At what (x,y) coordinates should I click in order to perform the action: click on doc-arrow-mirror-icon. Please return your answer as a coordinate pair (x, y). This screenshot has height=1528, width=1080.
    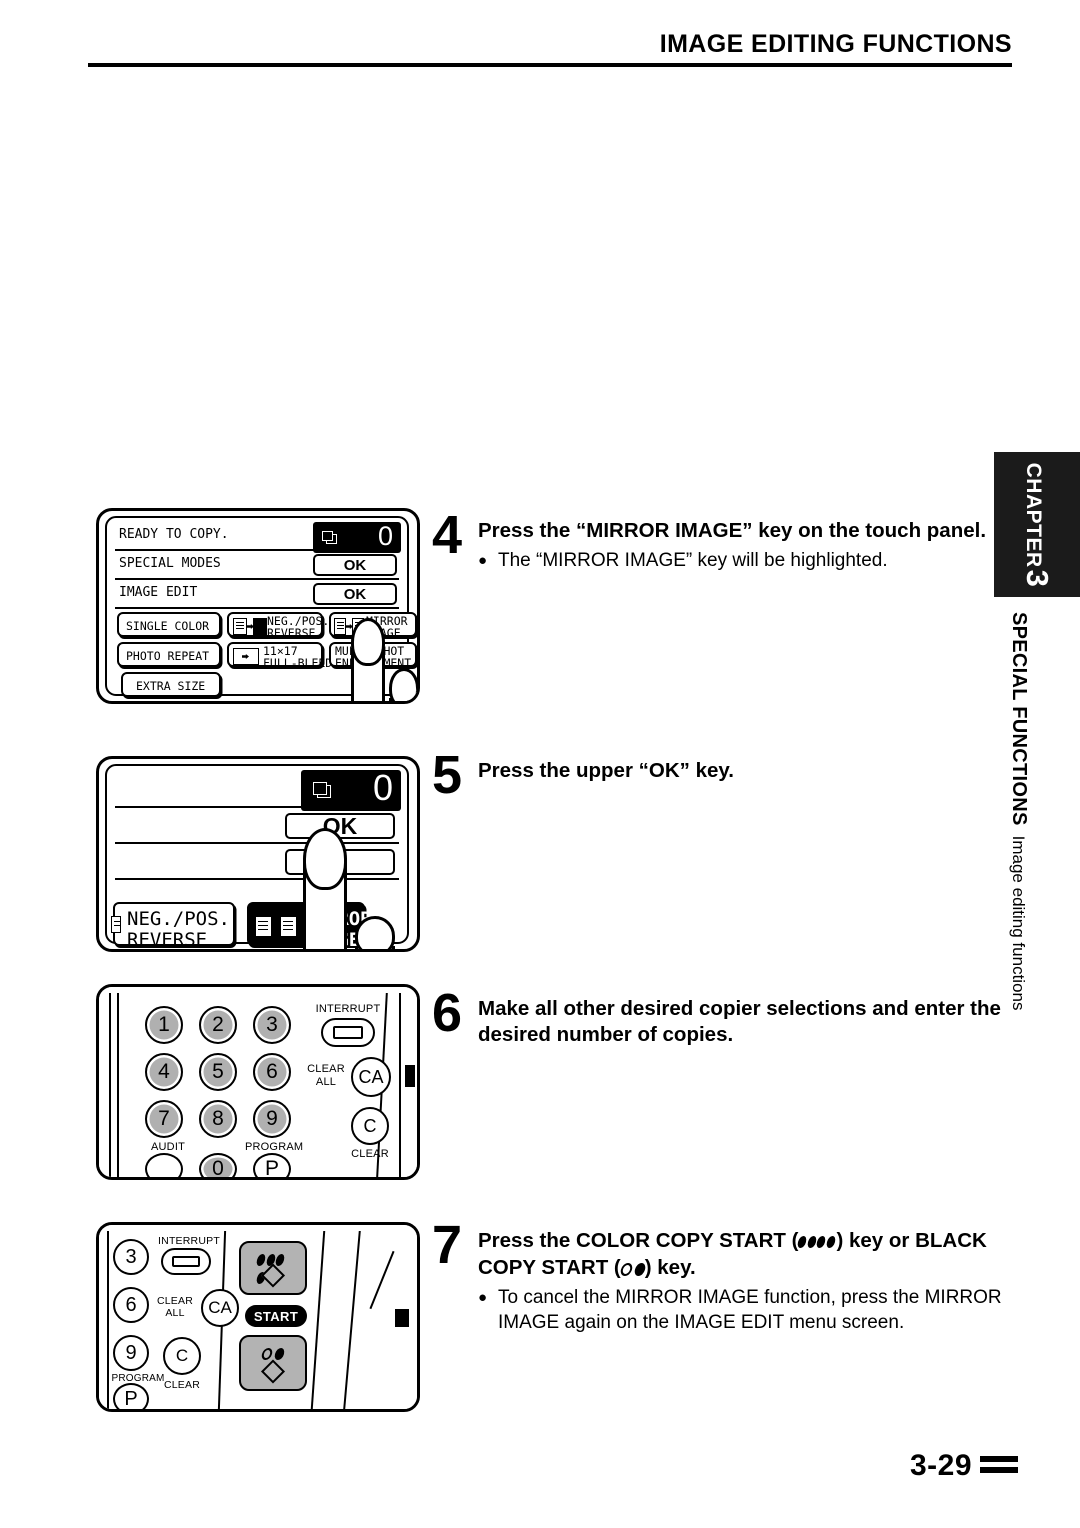
    Looking at the image, I should click on (276, 926).